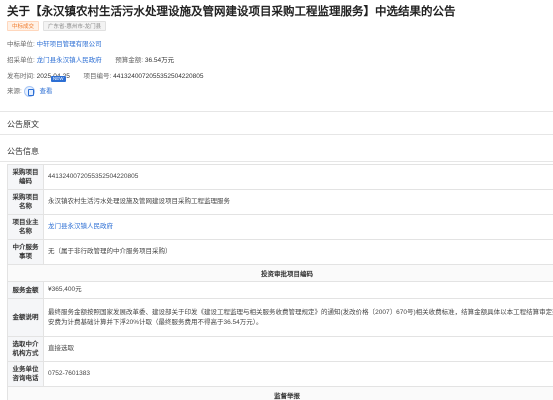 Image resolution: width=553 pixels, height=400 pixels. Describe the element at coordinates (276, 152) in the screenshot. I see `info-heading: 公告信息` at that location.